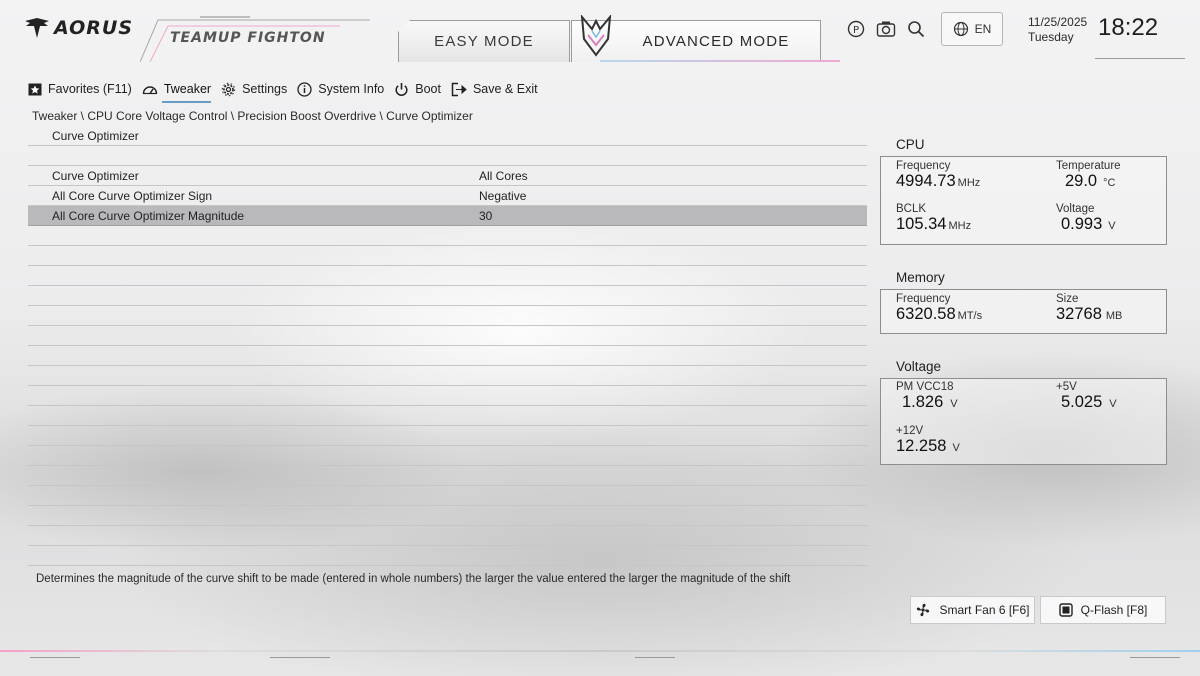 The width and height of the screenshot is (1200, 676). I want to click on cpu-temperature: Temperature 29.0 °C, so click(1088, 175).